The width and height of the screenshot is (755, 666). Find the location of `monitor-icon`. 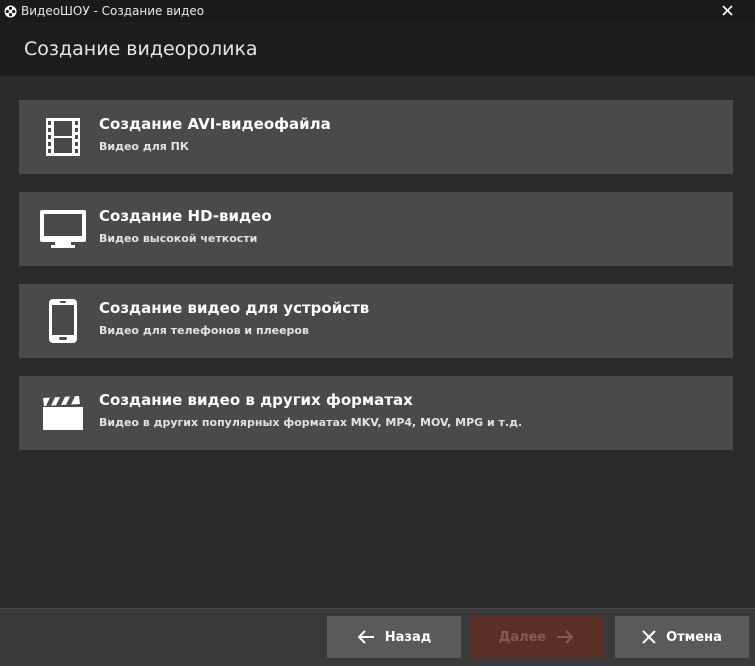

monitor-icon is located at coordinates (63, 229).